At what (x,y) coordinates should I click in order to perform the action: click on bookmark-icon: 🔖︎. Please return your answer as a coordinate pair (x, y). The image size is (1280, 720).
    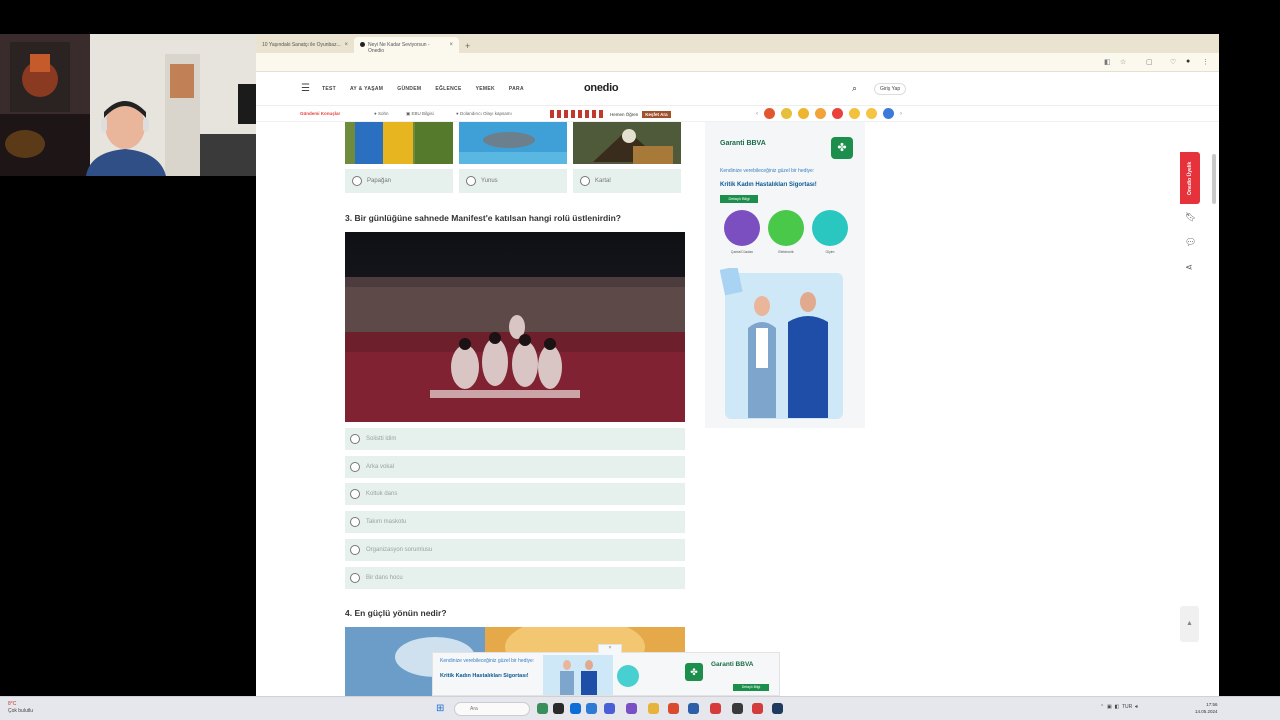
    Looking at the image, I should click on (1190, 217).